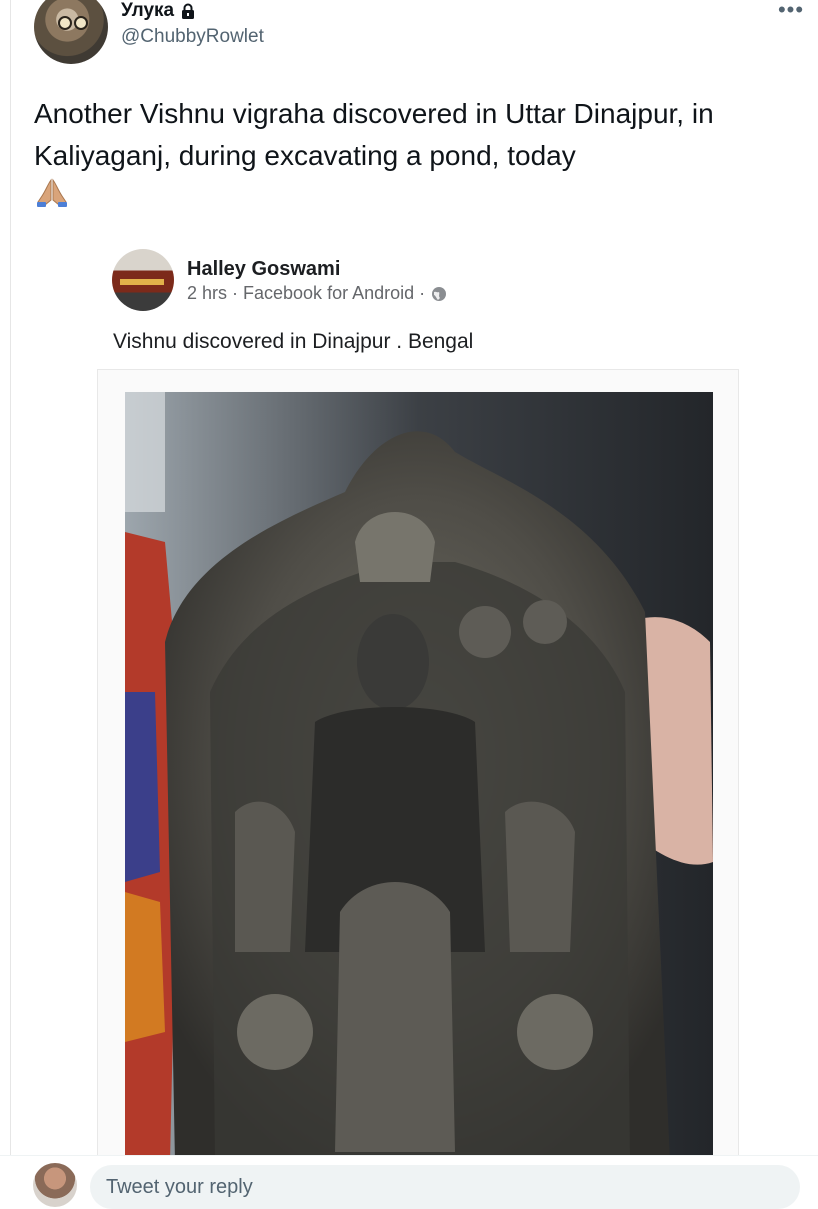 The height and width of the screenshot is (1209, 818). I want to click on timeline-divider, so click(10, 580).